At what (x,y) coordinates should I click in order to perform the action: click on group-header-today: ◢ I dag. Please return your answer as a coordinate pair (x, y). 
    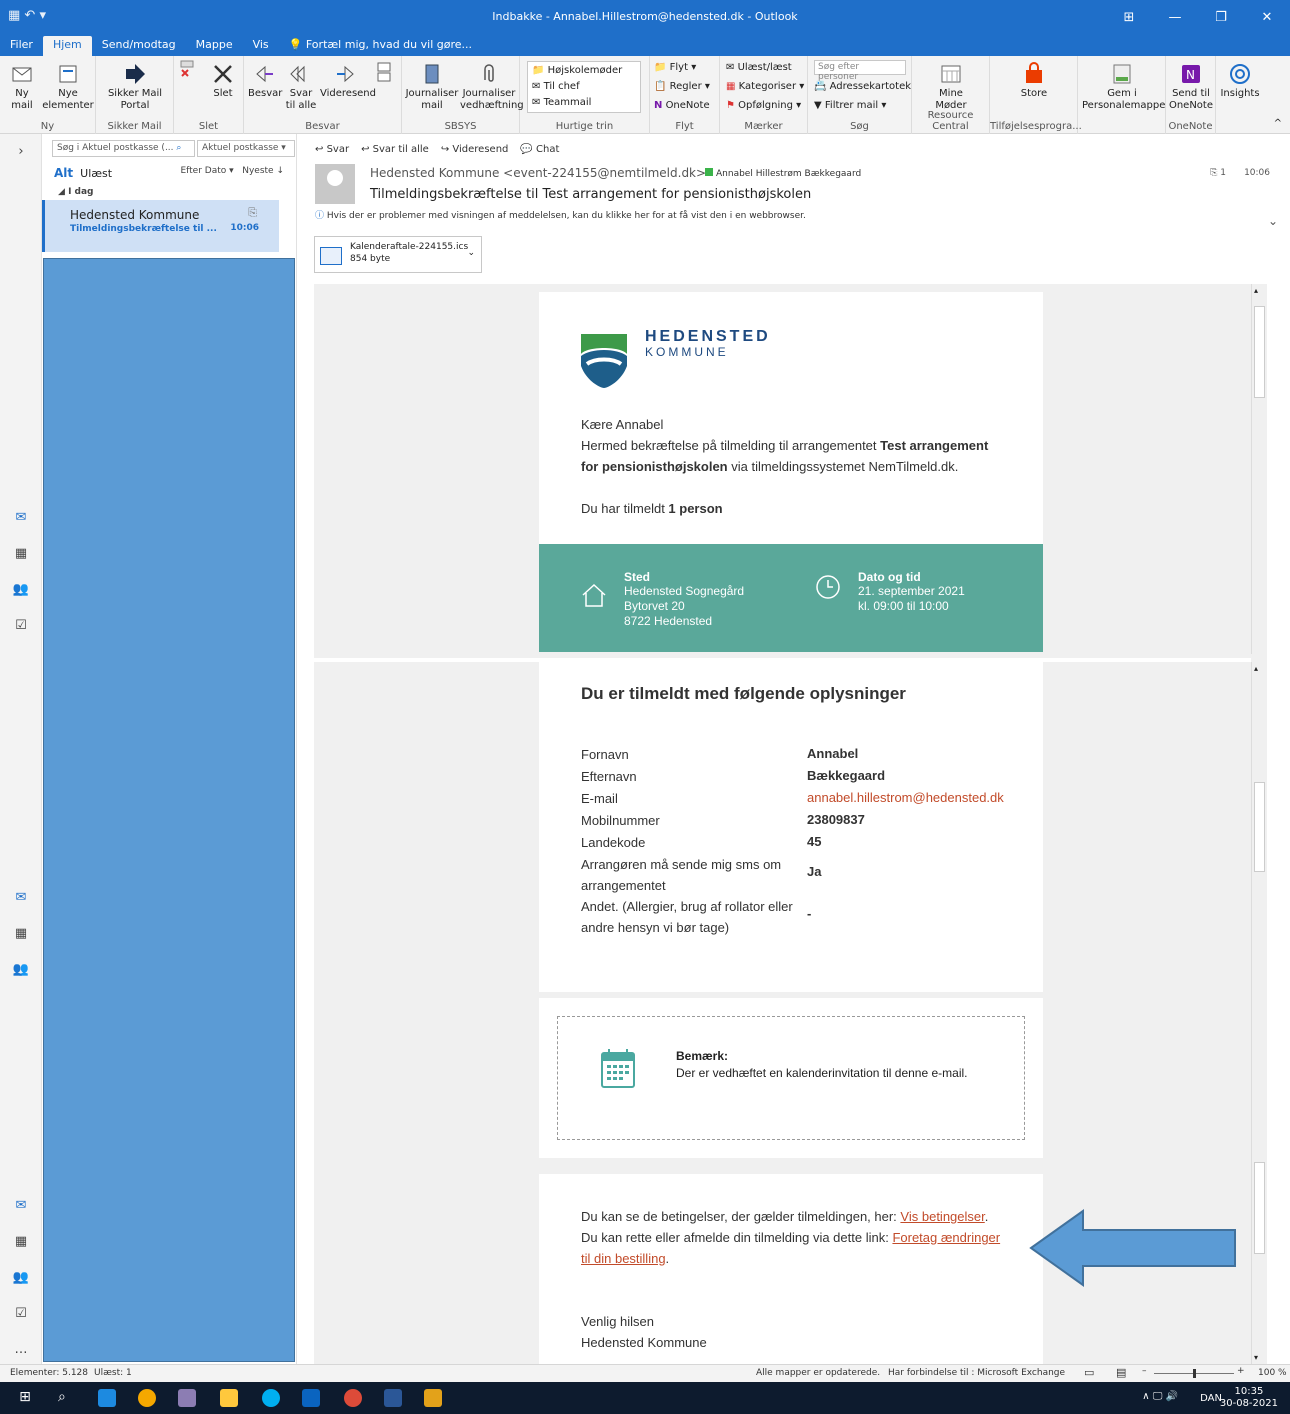
    Looking at the image, I should click on (76, 192).